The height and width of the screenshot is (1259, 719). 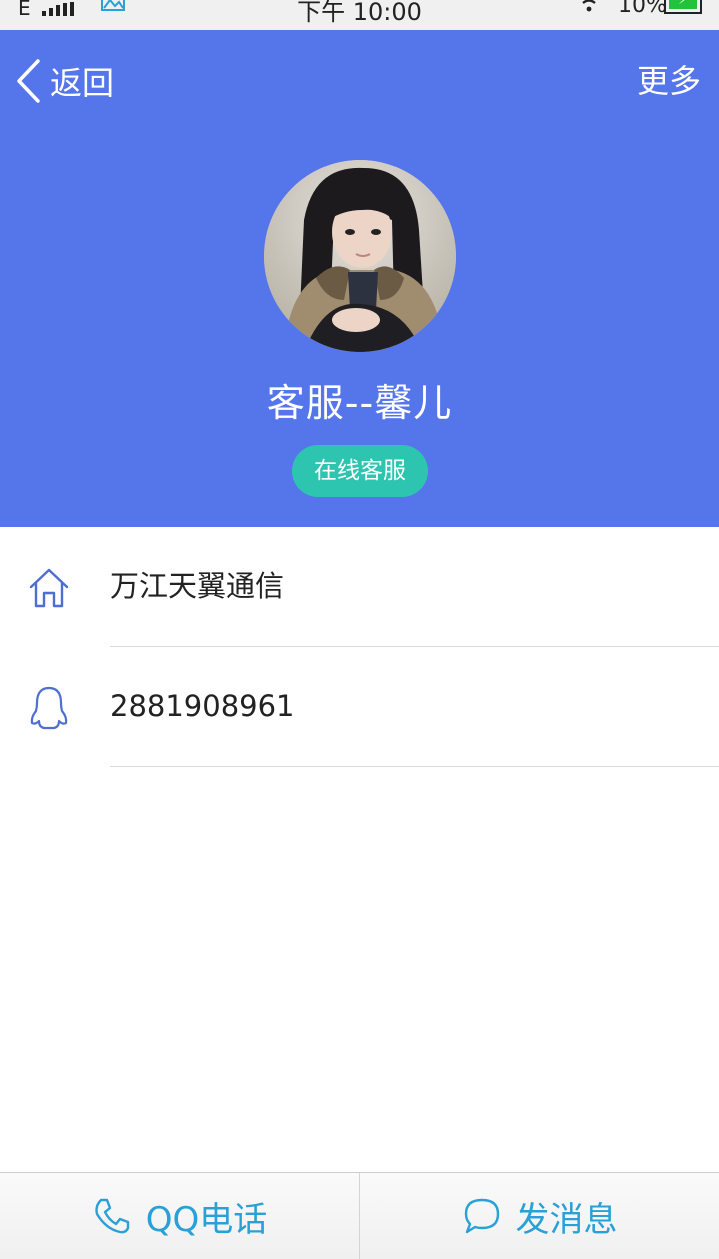 I want to click on avatar-photo, so click(x=360, y=256).